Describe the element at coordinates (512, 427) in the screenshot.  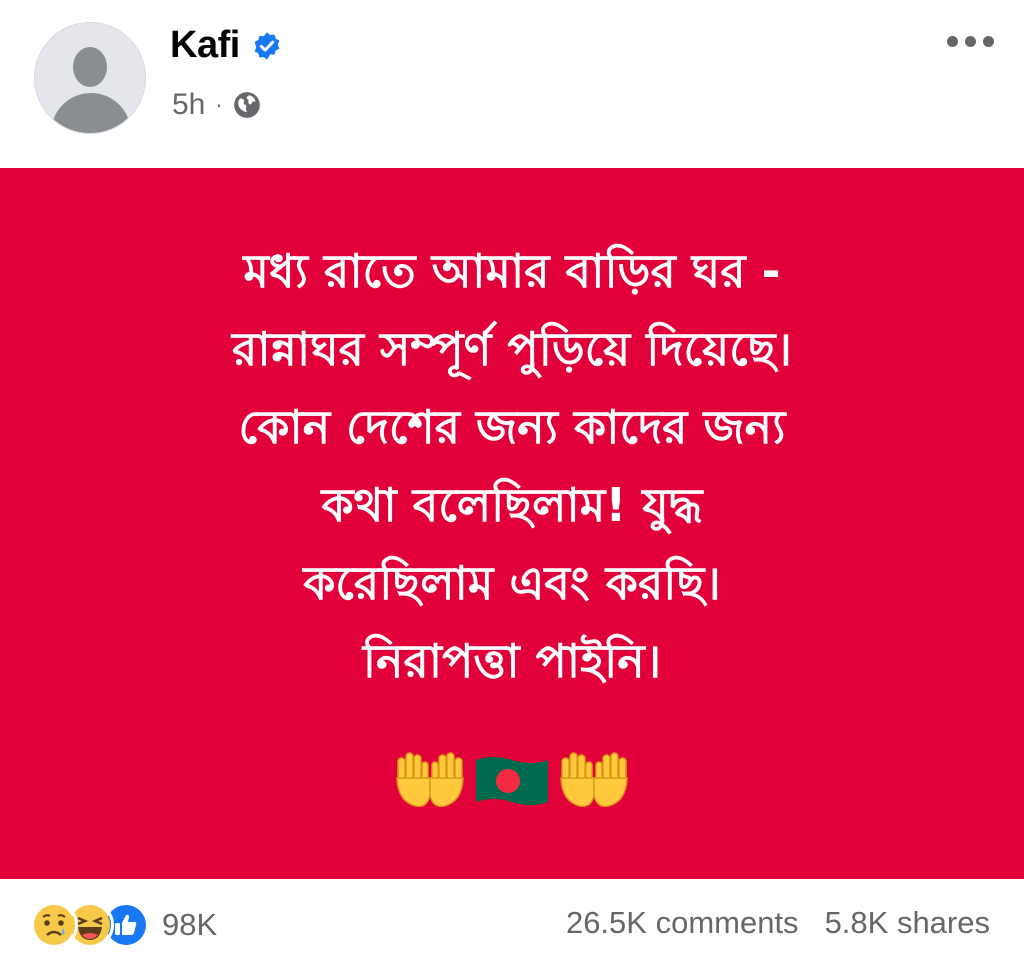
I see `post-line: কোন দেশের জন্য কাদের জন্য` at that location.